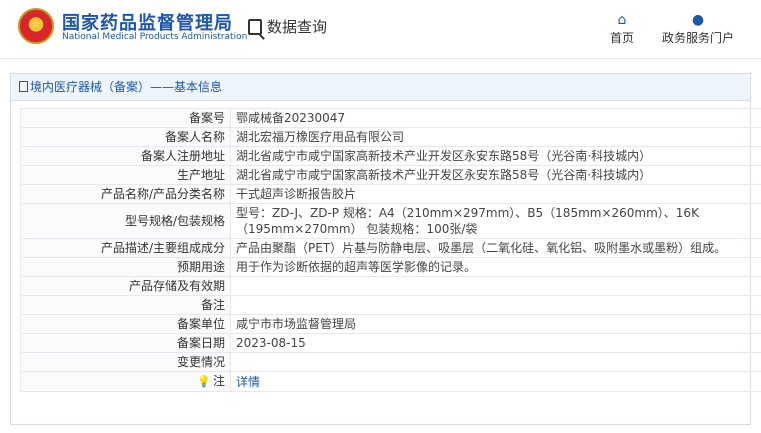  What do you see at coordinates (495, 194) in the screenshot?
I see `field-value: 干式超声诊断报告胶片` at bounding box center [495, 194].